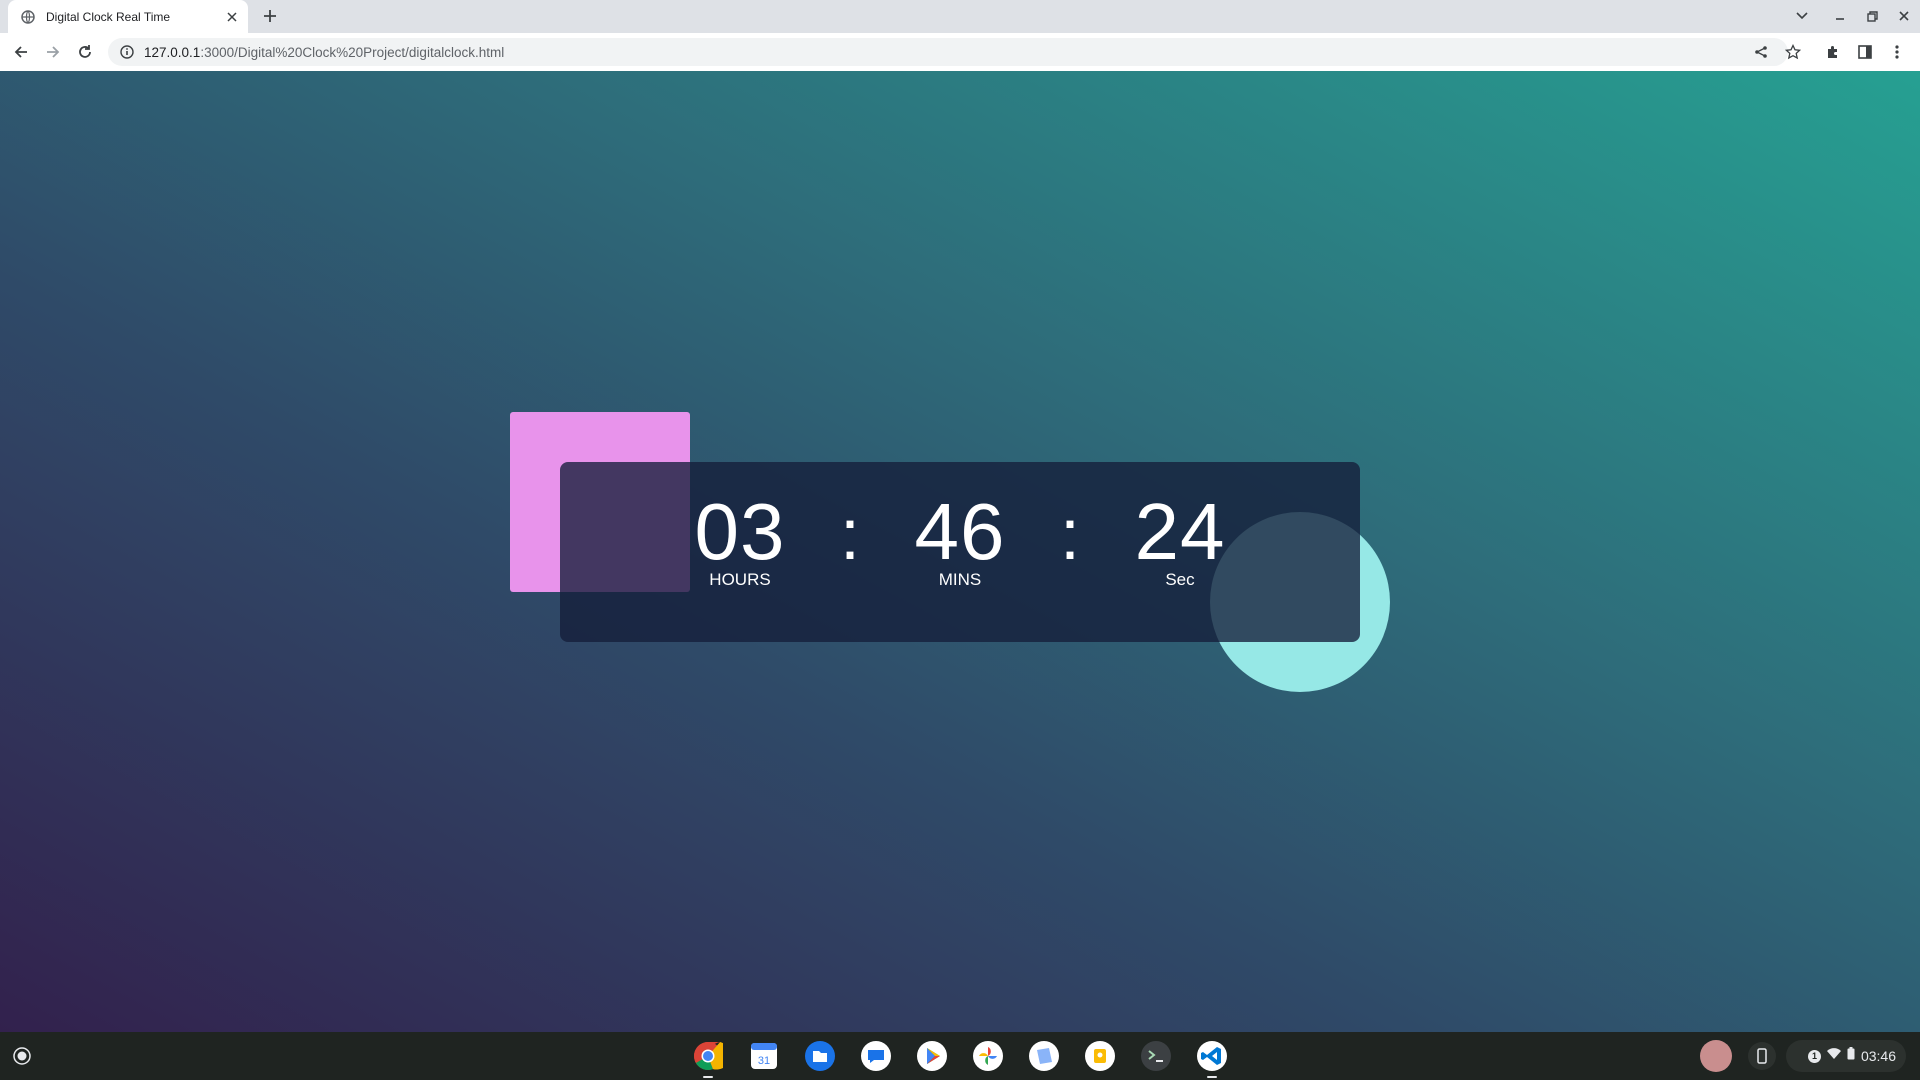  What do you see at coordinates (988, 1056) in the screenshot?
I see `photos-icon` at bounding box center [988, 1056].